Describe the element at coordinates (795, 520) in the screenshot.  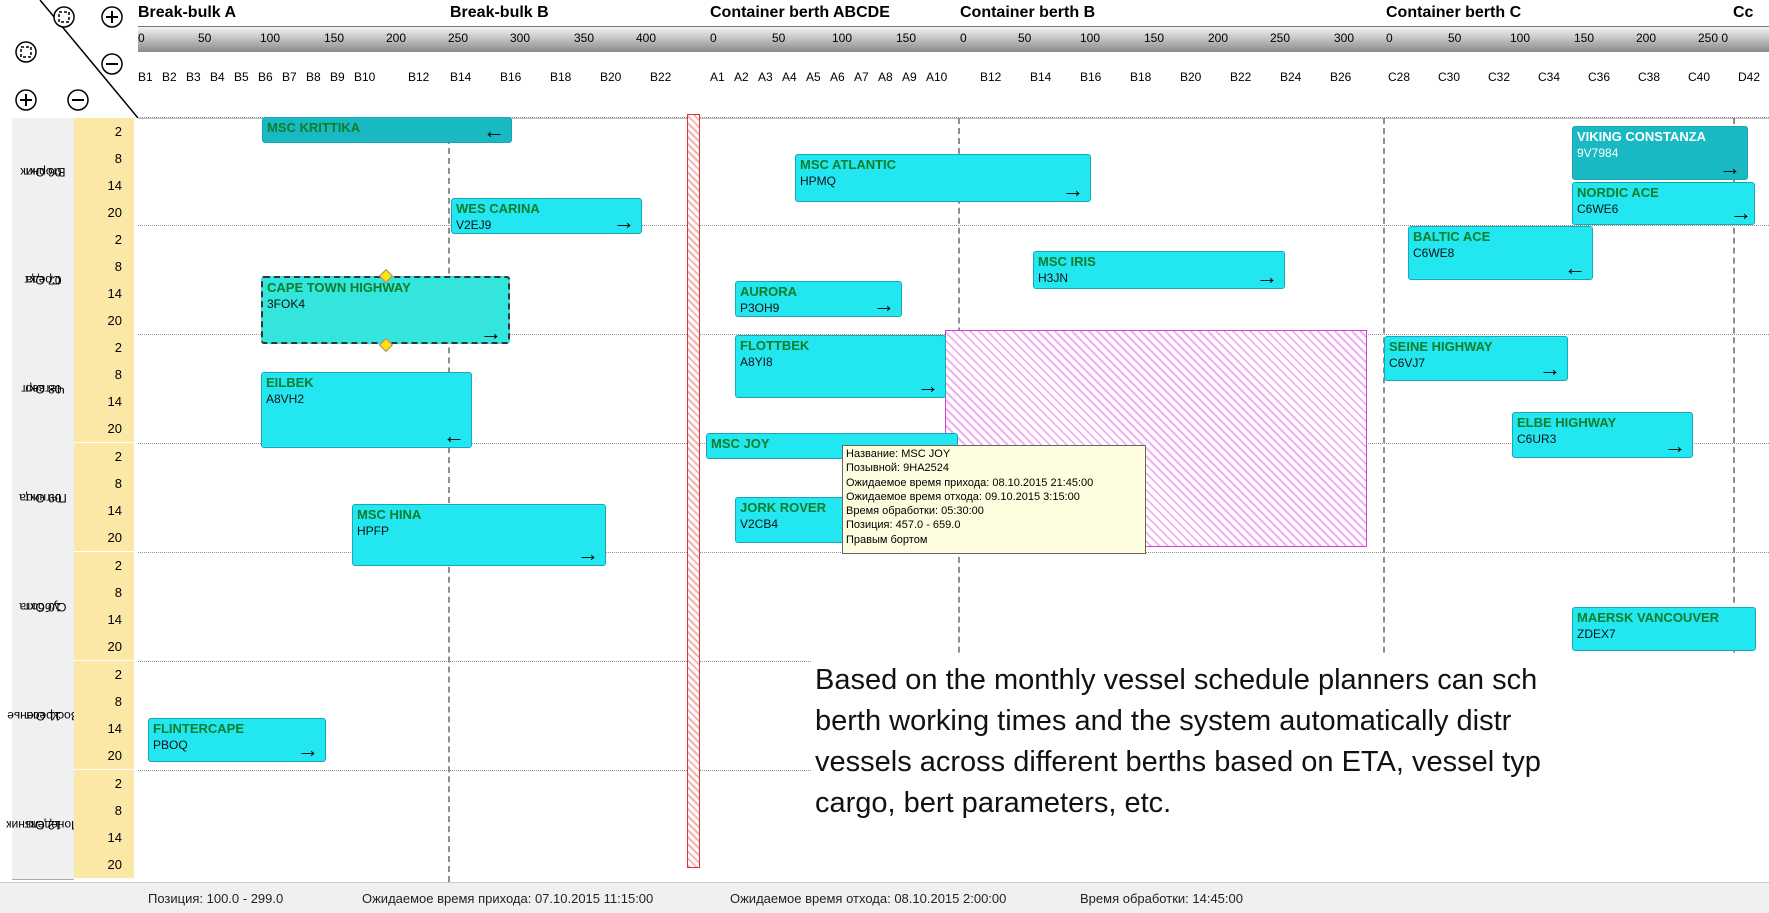
I see `vessel-bar: JORK ROVER V2CB4` at that location.